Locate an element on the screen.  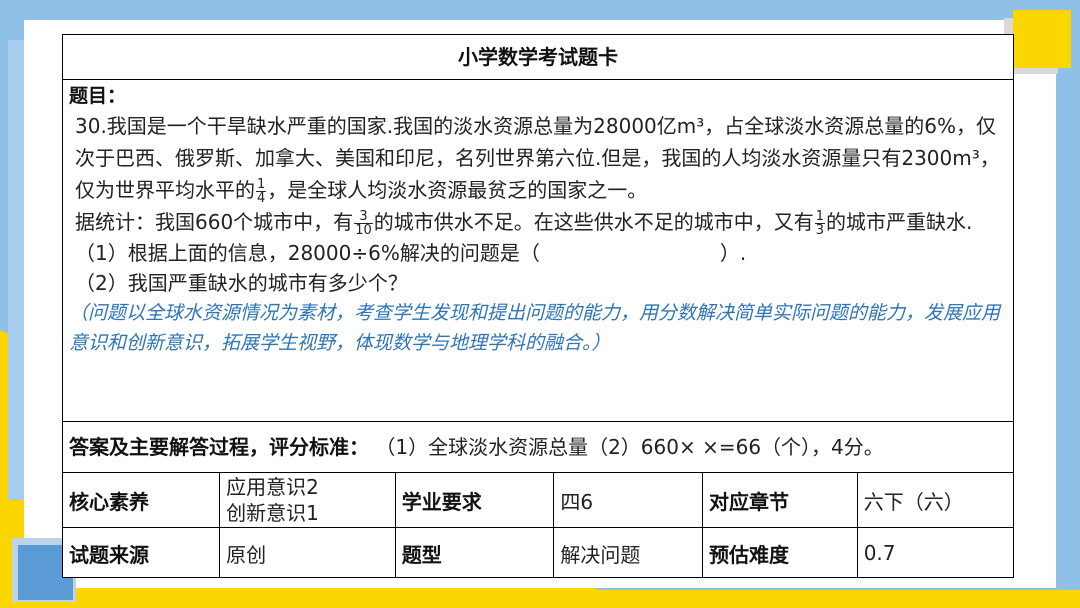
difficulty-value: 0.7 is located at coordinates (934, 552).